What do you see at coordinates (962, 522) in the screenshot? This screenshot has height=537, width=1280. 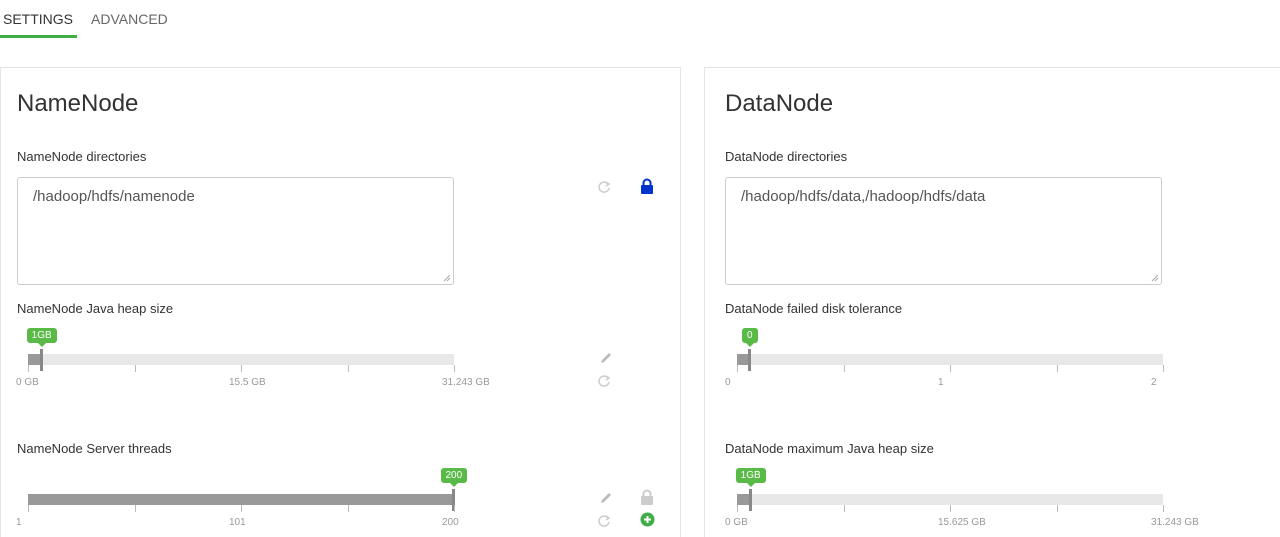 I see `datanode-heap-tick-label: 15.625 GB` at bounding box center [962, 522].